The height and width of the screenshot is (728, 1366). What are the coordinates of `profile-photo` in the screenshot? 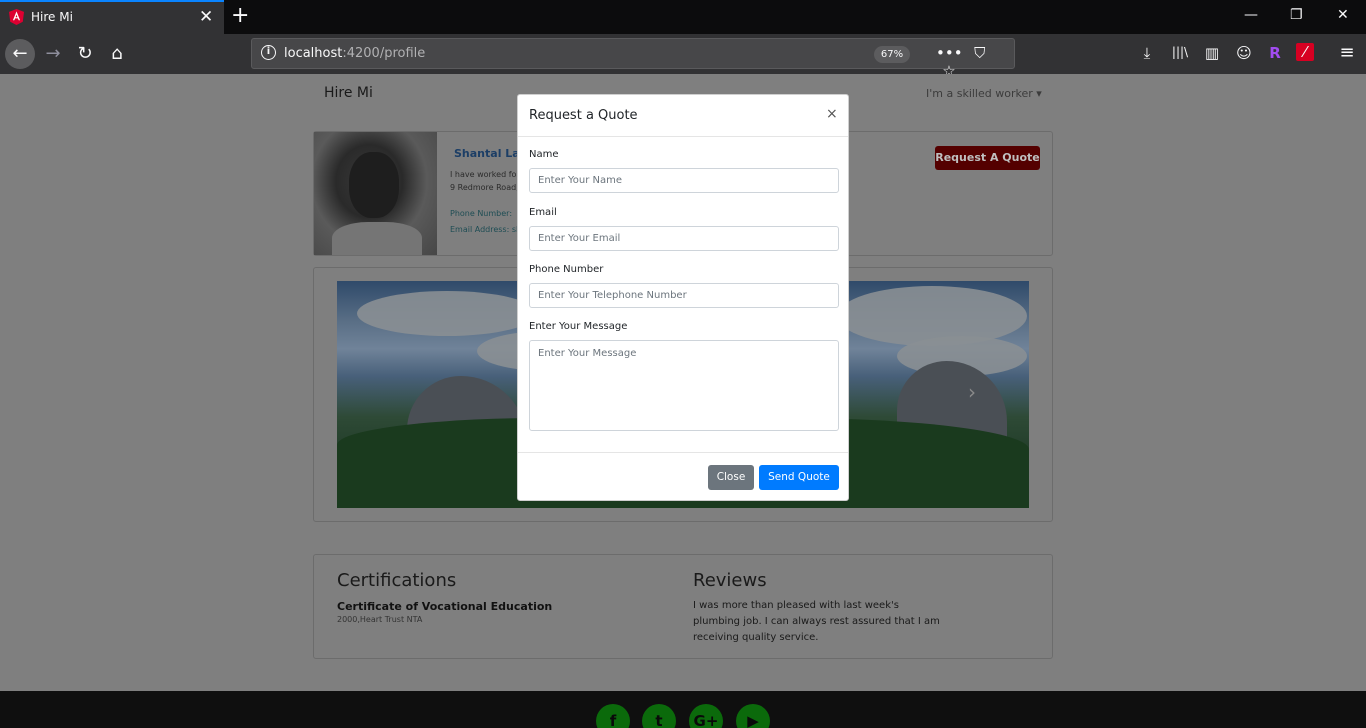 It's located at (375, 193).